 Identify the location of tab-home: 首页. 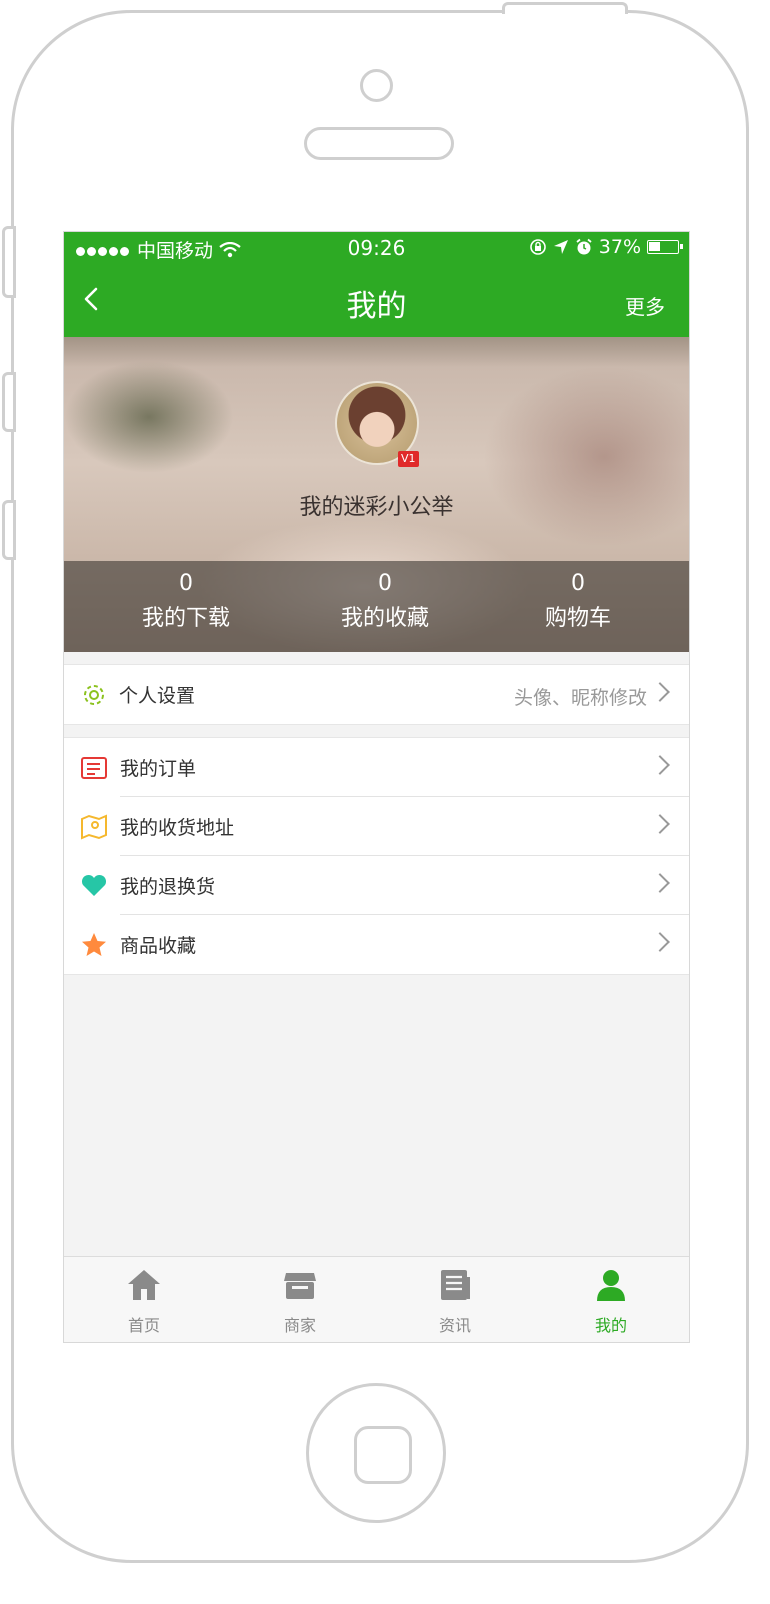
(144, 1299).